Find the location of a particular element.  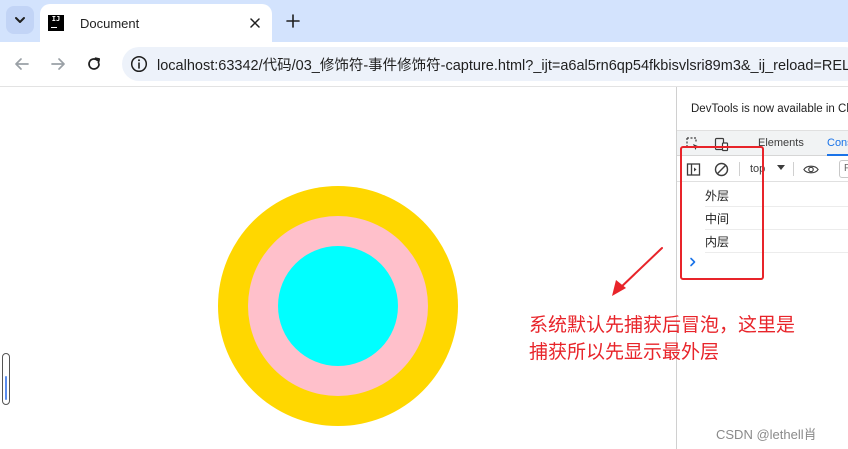

scroll-handle is located at coordinates (6, 379).